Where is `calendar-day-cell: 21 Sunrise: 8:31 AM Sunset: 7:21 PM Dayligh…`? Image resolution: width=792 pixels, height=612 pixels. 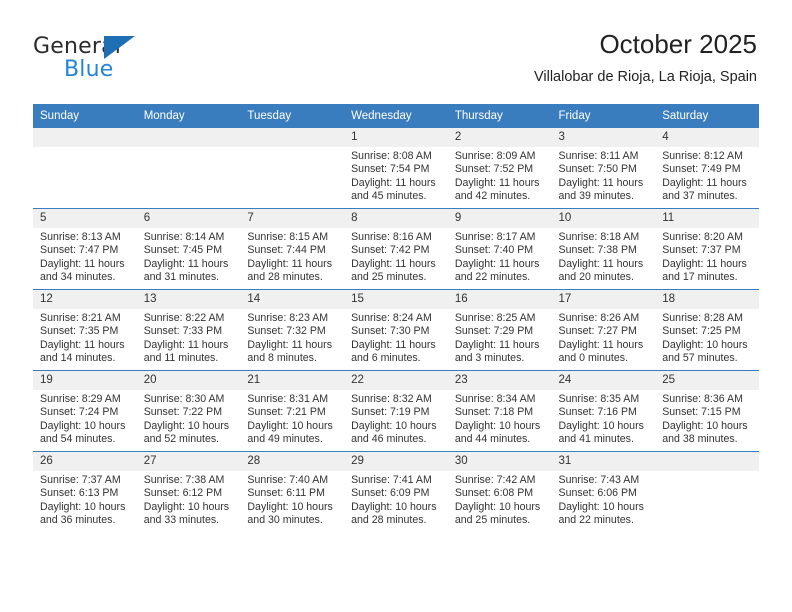 calendar-day-cell: 21 Sunrise: 8:31 AM Sunset: 7:21 PM Dayligh… is located at coordinates (292, 411).